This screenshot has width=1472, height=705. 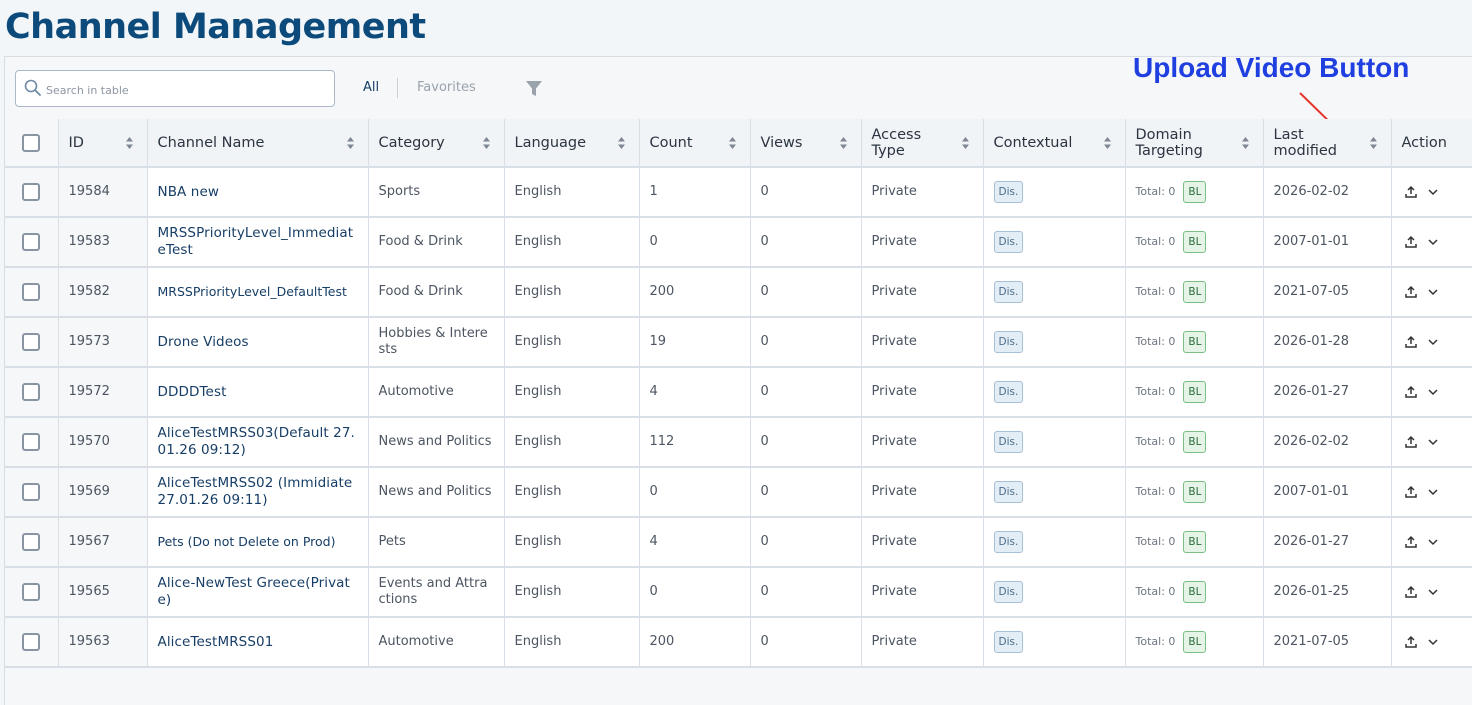 What do you see at coordinates (189, 192) in the screenshot?
I see `channel-name-link: NBA new` at bounding box center [189, 192].